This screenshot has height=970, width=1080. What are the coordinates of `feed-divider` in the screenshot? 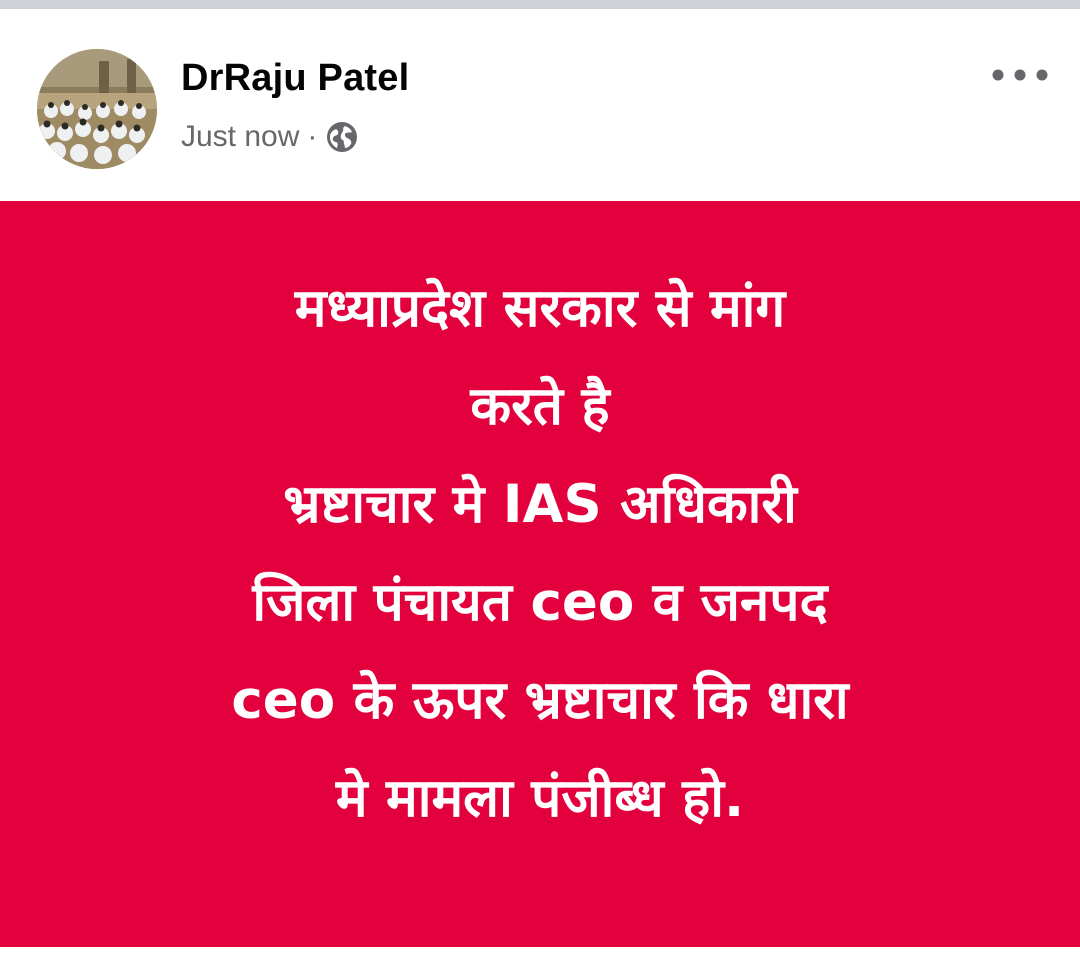 It's located at (540, 4).